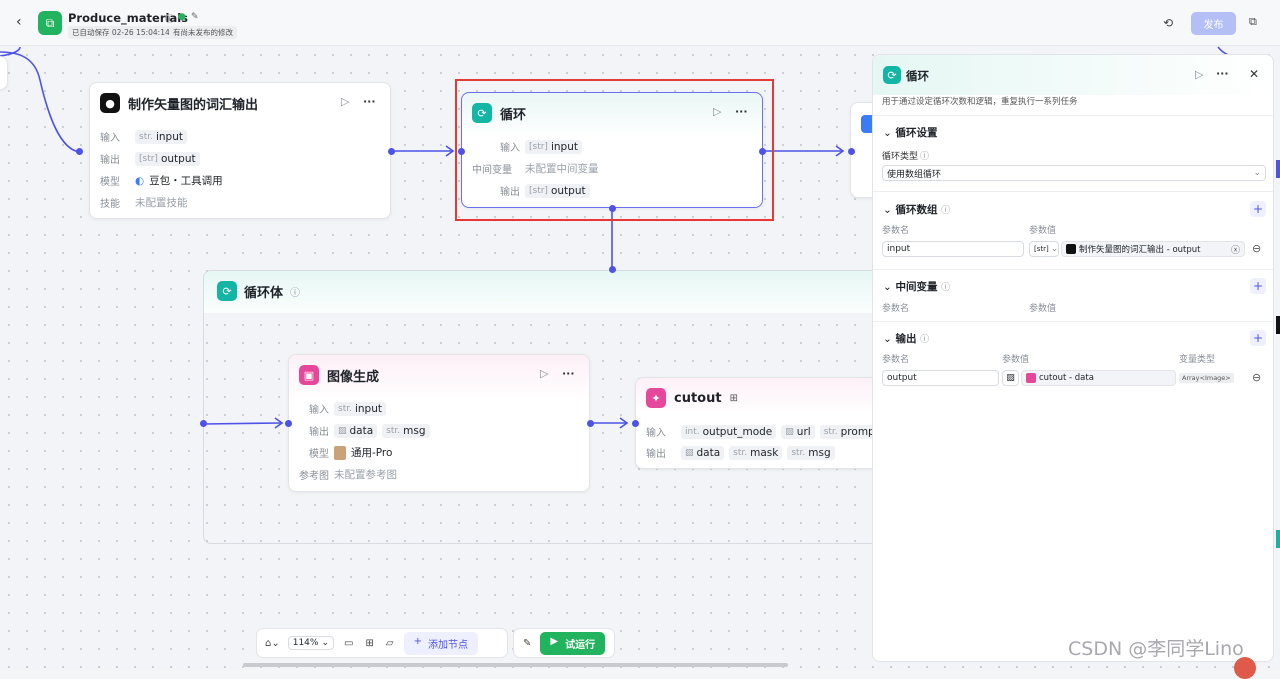 The image size is (1280, 679). I want to click on test-run-button: ▶ 试运行, so click(573, 643).